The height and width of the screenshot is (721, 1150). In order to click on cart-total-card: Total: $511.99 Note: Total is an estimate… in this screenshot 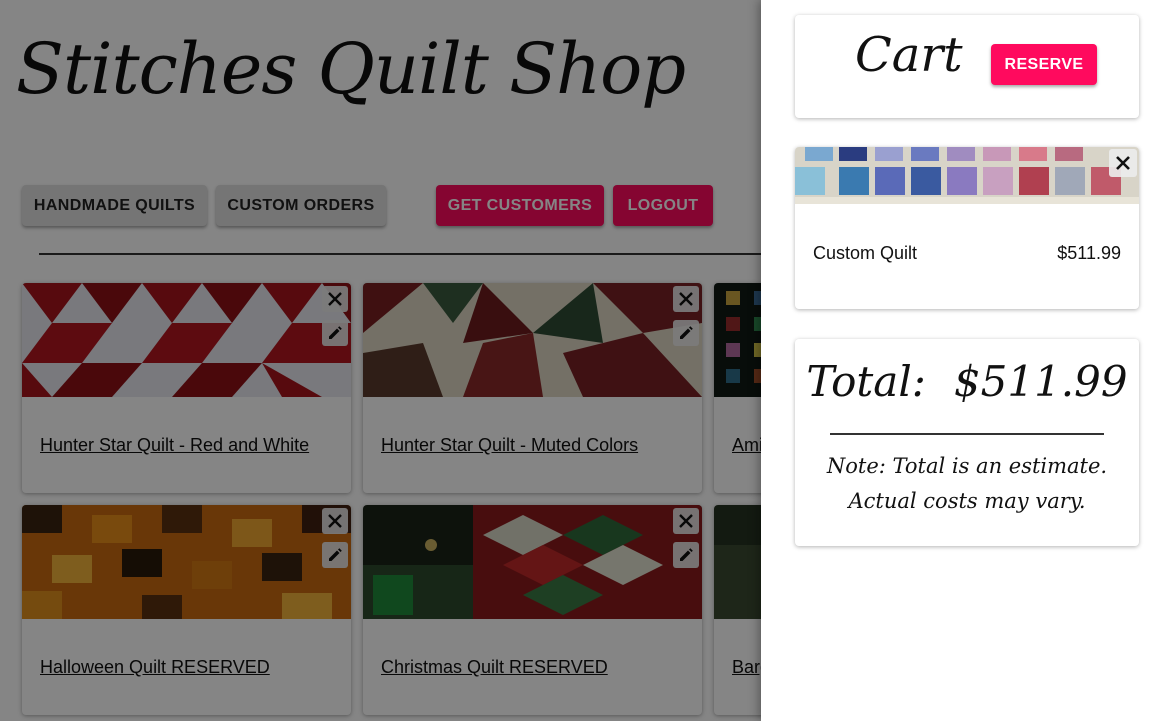, I will do `click(967, 442)`.